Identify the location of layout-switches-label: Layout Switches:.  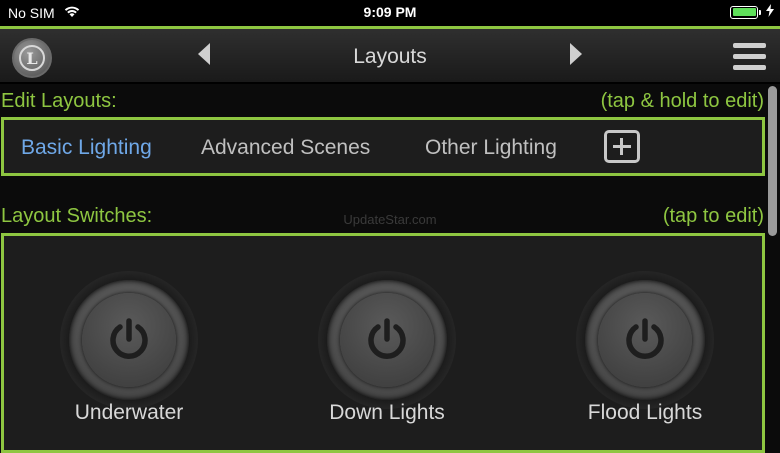
(77, 216).